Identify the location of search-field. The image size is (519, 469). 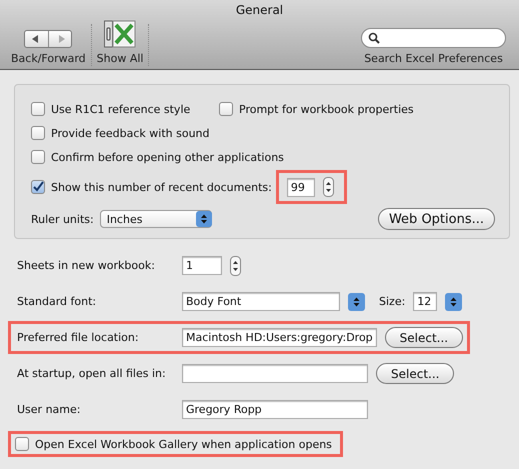
(433, 38).